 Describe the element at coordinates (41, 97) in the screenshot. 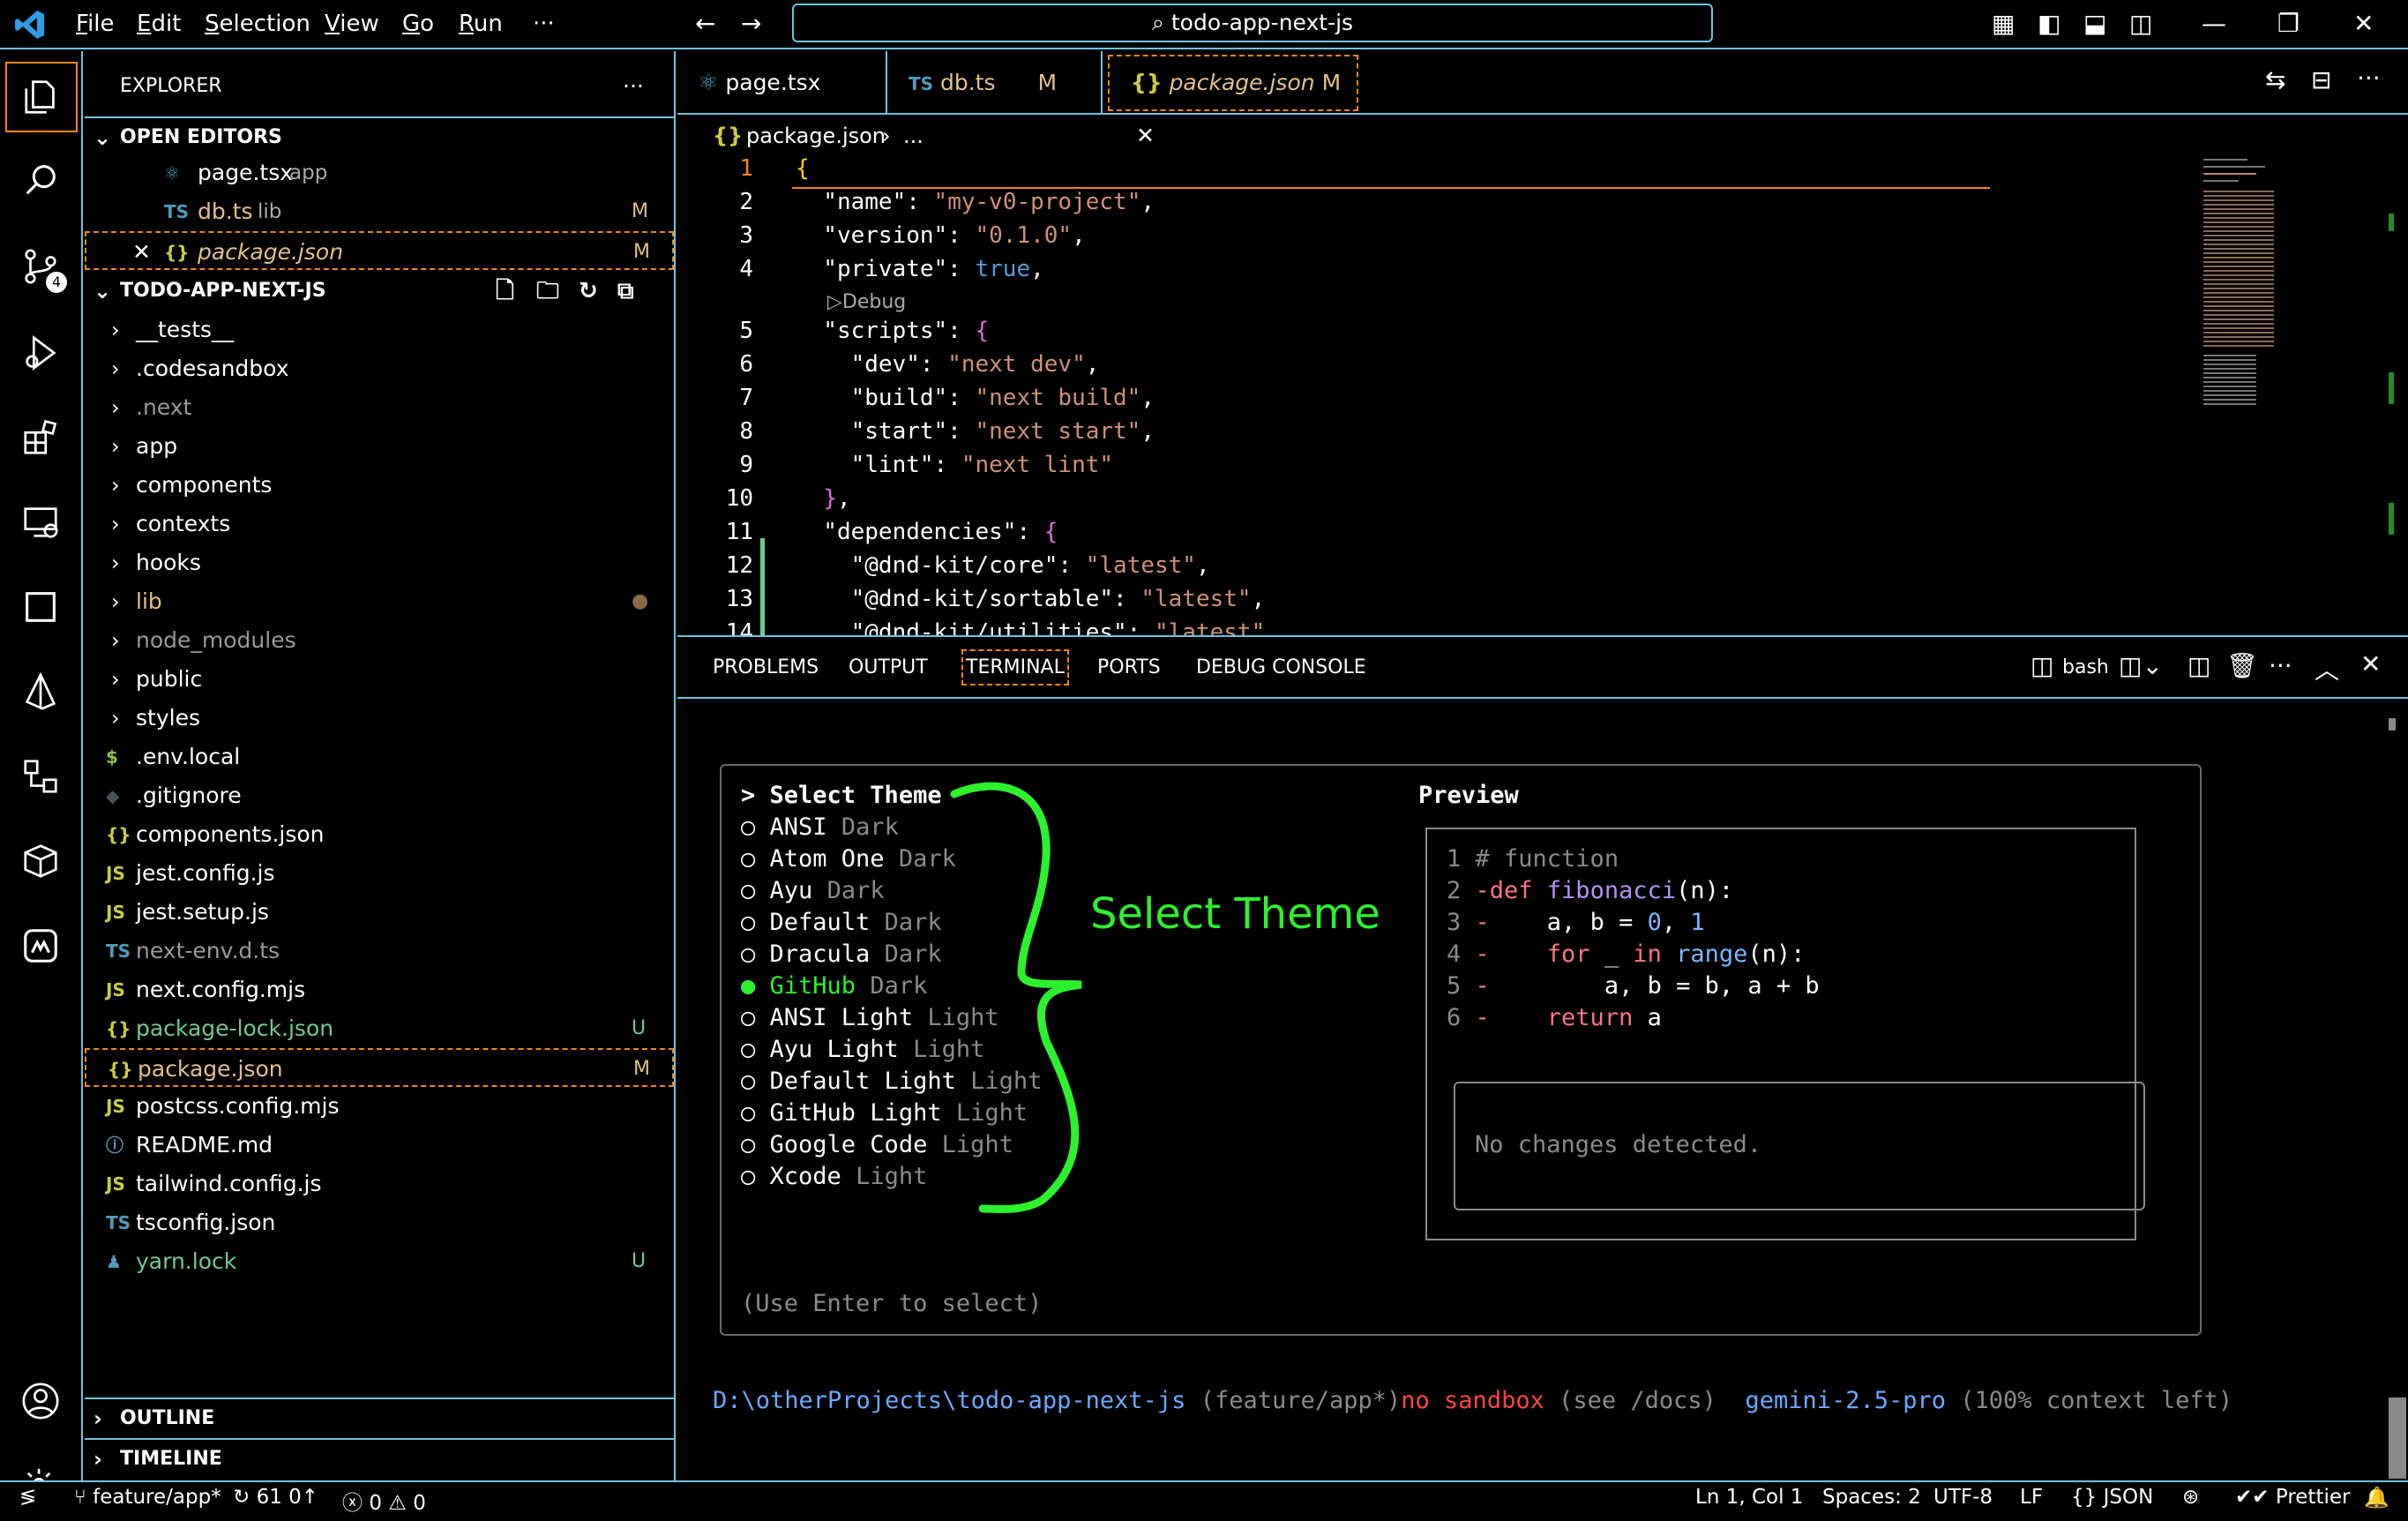

I see `explorer-icon` at that location.